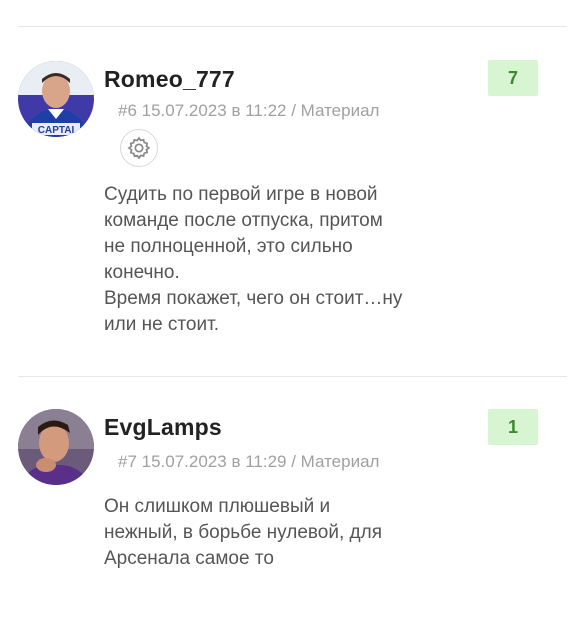  I want to click on comment-author: EvgLamps, so click(163, 427).